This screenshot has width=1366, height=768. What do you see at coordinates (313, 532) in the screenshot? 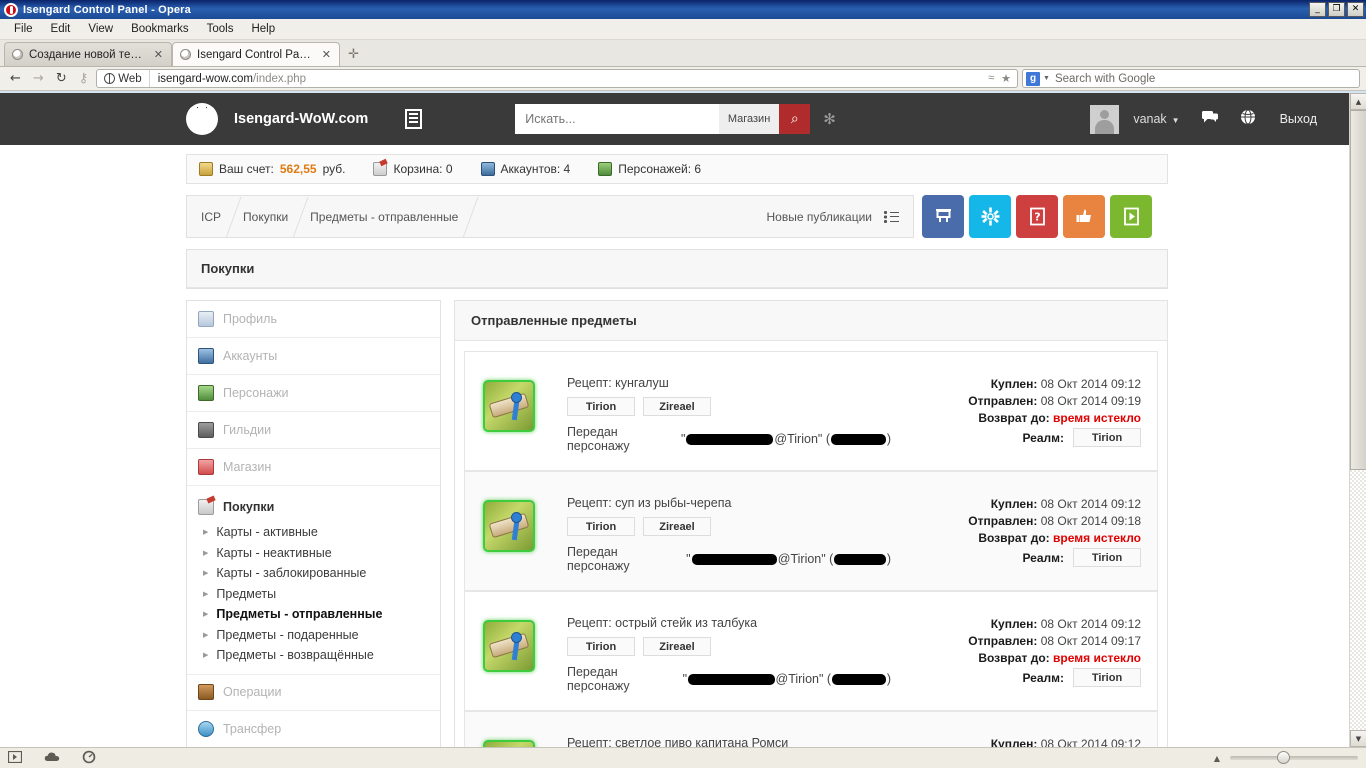
I see `sidebar-subitem-cards-active: ▶ Карты - активные` at bounding box center [313, 532].